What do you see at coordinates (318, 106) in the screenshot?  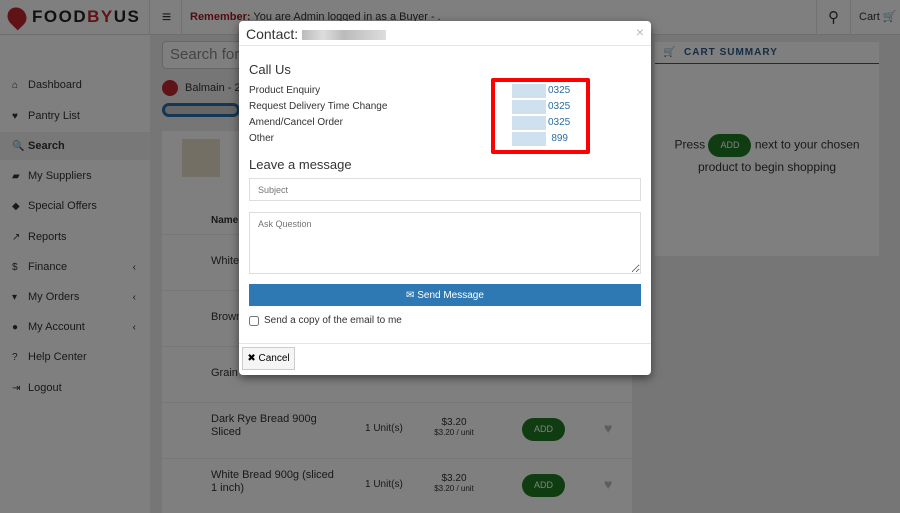 I see `contact-label: Request Delivery Time Change` at bounding box center [318, 106].